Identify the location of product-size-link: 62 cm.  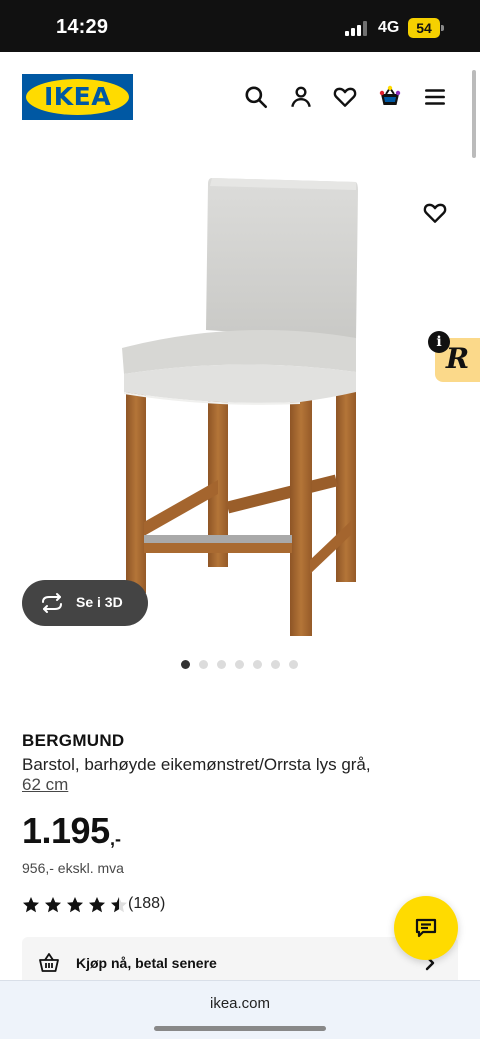
(45, 785).